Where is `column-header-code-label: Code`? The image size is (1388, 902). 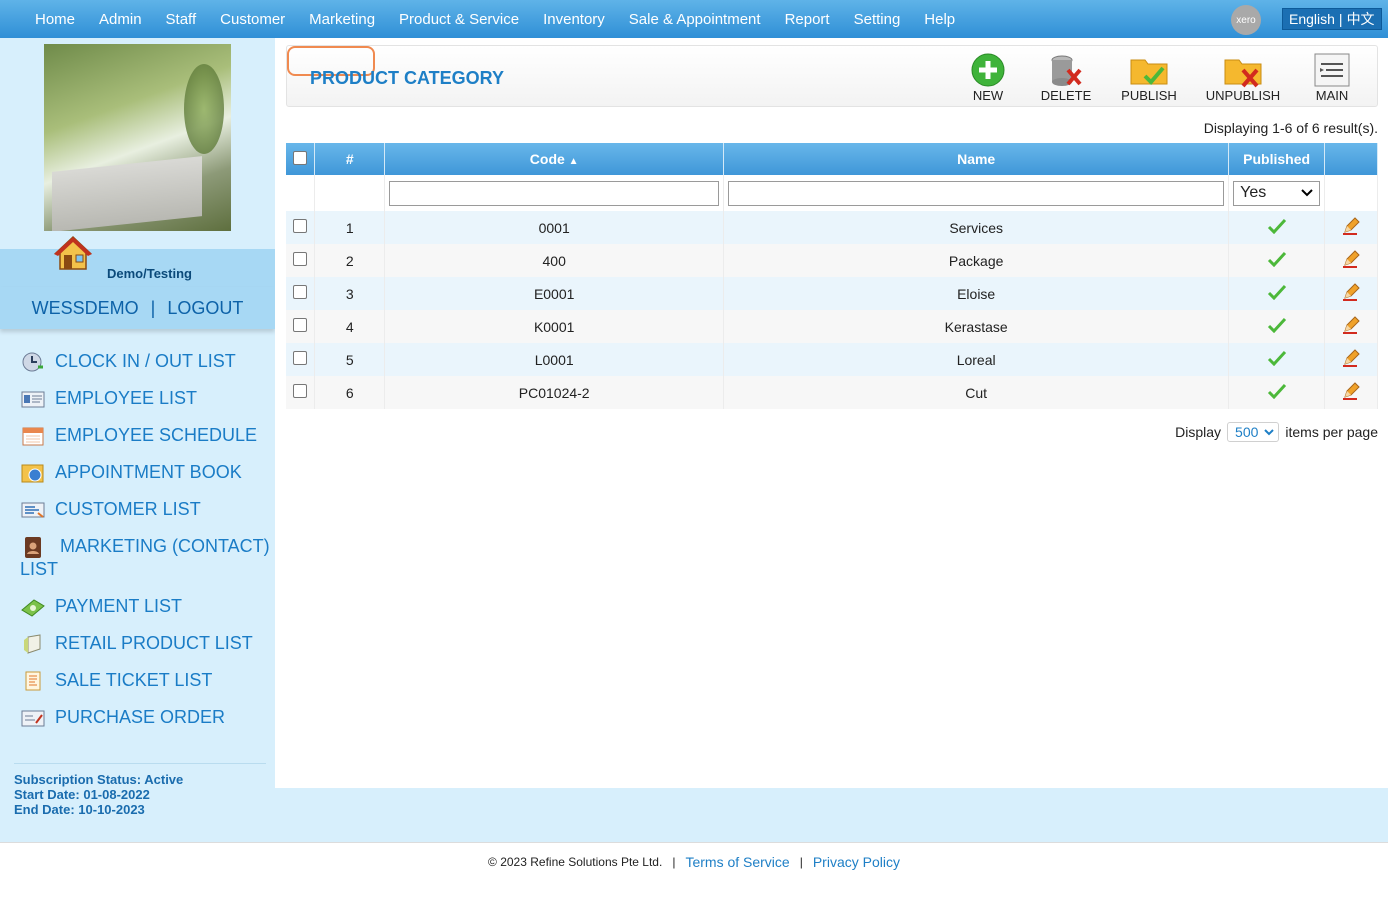 column-header-code-label: Code is located at coordinates (547, 159).